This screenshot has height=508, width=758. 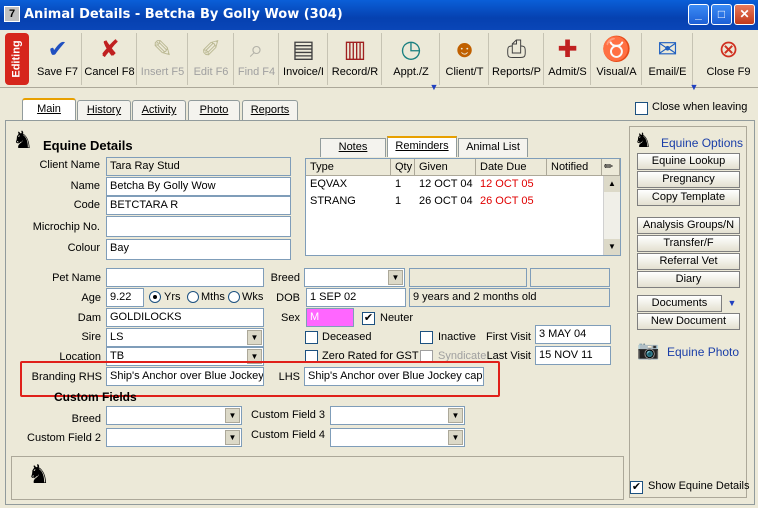 What do you see at coordinates (174, 415) in the screenshot?
I see `custom-breed-select: ▼` at bounding box center [174, 415].